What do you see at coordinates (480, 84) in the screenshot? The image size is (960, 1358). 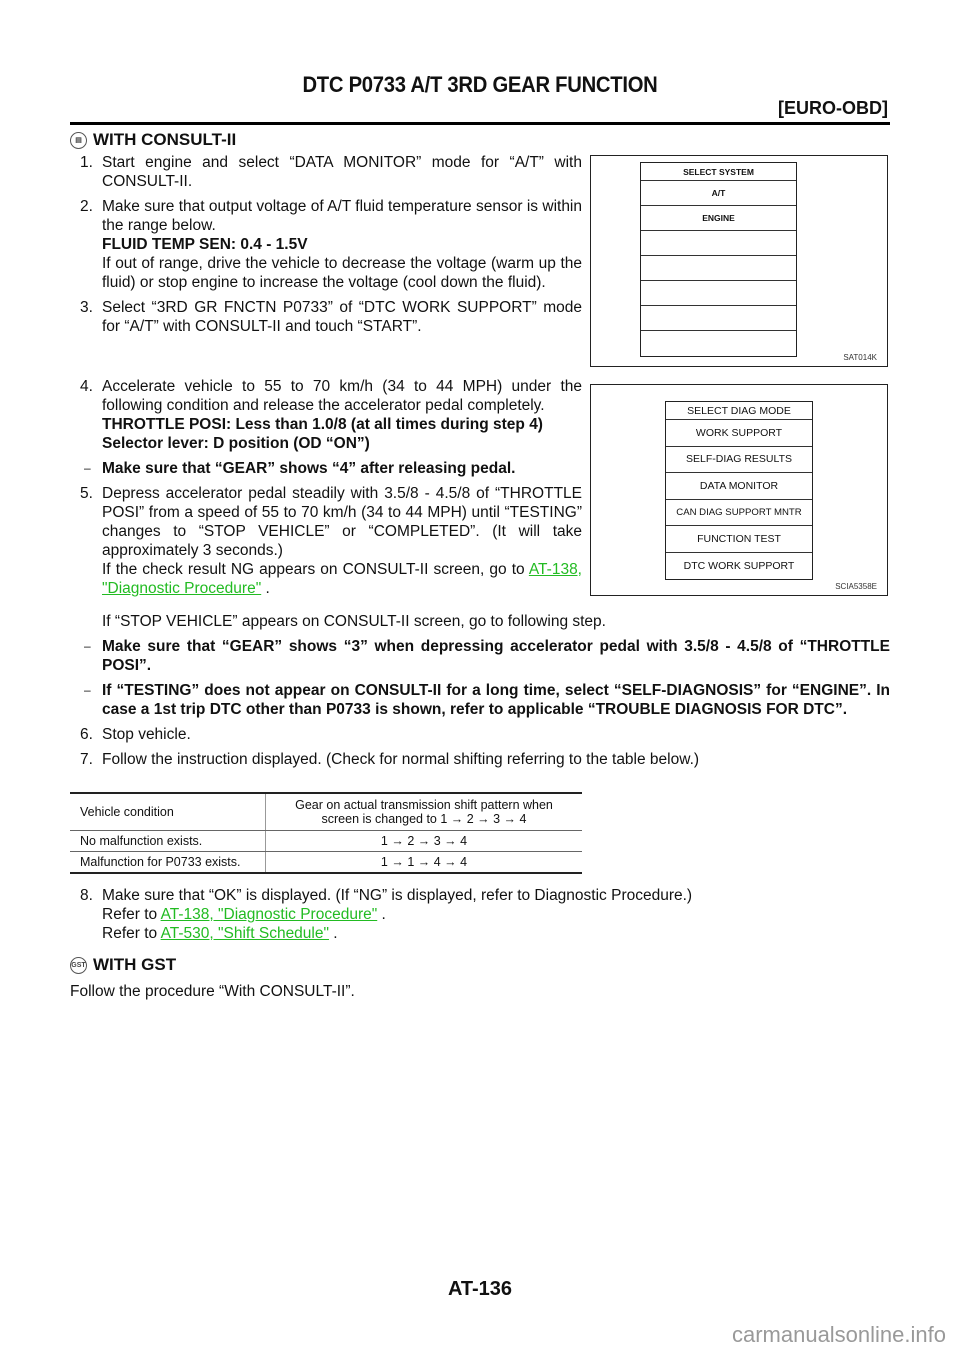 I see `page-title: DTC P0733 A/T 3RD GEAR FUNCTION` at bounding box center [480, 84].